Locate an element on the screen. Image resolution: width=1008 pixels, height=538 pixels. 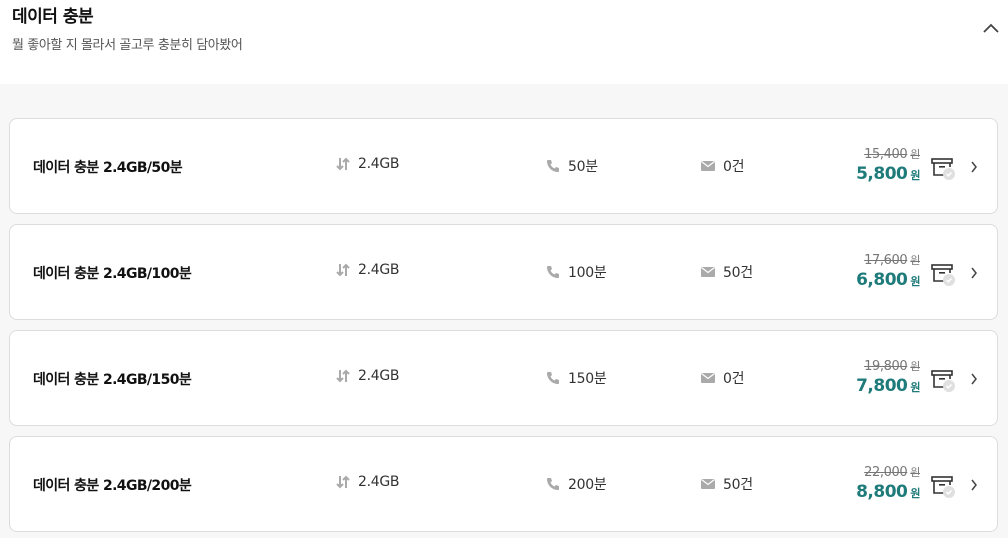
call-spec: 150분 is located at coordinates (576, 378).